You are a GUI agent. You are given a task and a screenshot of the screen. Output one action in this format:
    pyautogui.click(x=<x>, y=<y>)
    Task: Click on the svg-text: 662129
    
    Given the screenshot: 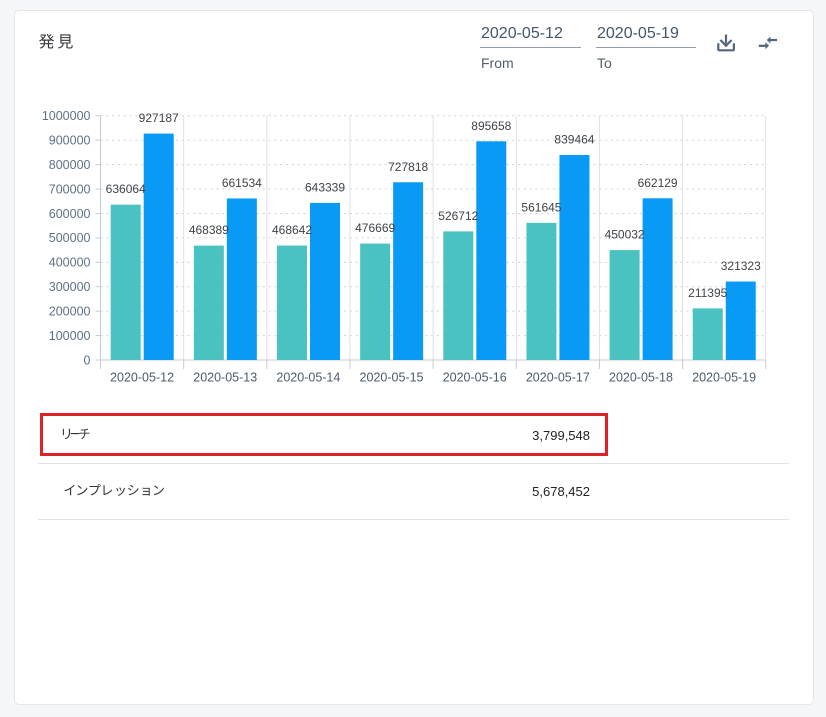 What is the action you would take?
    pyautogui.click(x=658, y=183)
    